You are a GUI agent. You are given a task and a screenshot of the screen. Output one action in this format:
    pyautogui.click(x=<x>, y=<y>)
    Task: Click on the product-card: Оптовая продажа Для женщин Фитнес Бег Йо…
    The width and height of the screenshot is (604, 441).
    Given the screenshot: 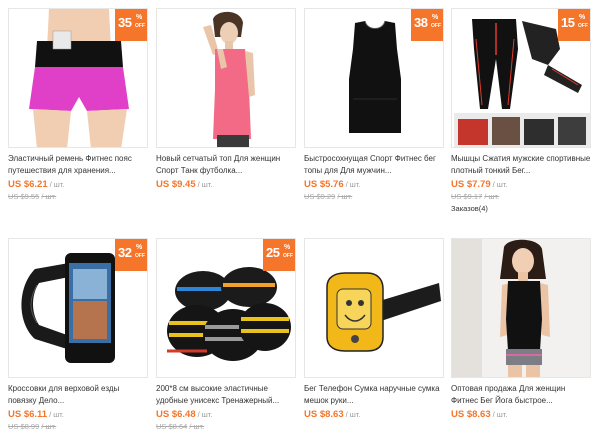 What is the action you would take?
    pyautogui.click(x=521, y=329)
    